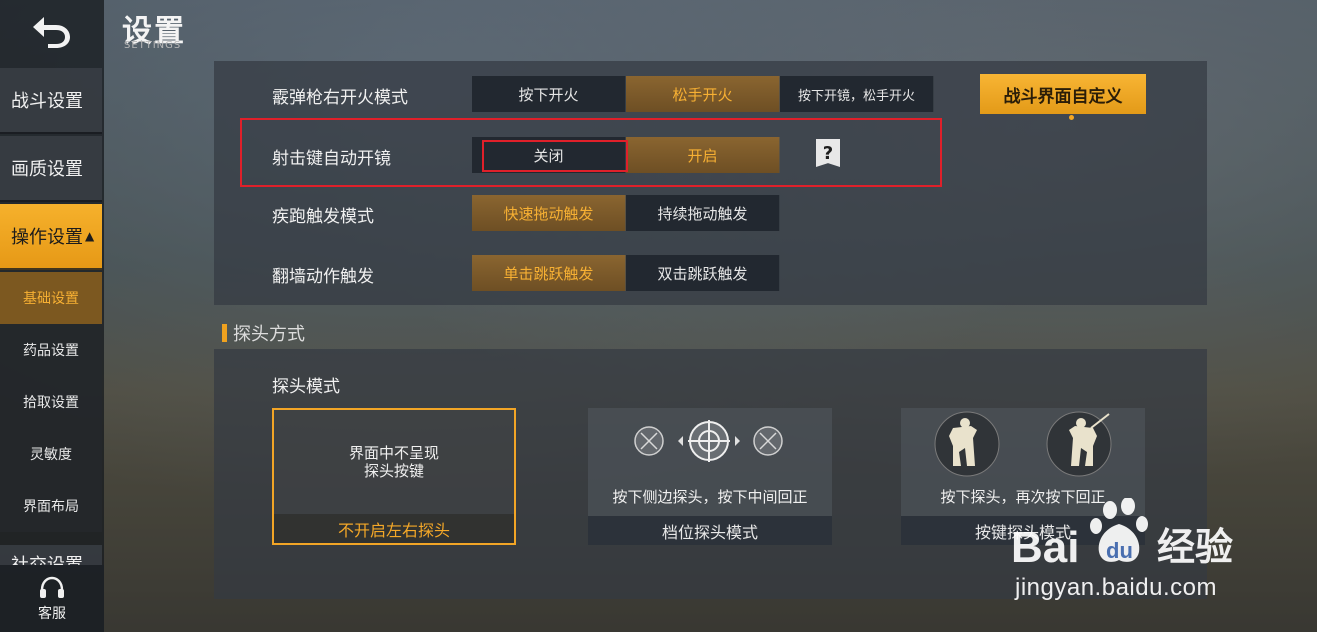 This screenshot has height=632, width=1317. What do you see at coordinates (340, 98) in the screenshot?
I see `shotgun-fire-label: 霰弹枪右开火模式` at bounding box center [340, 98].